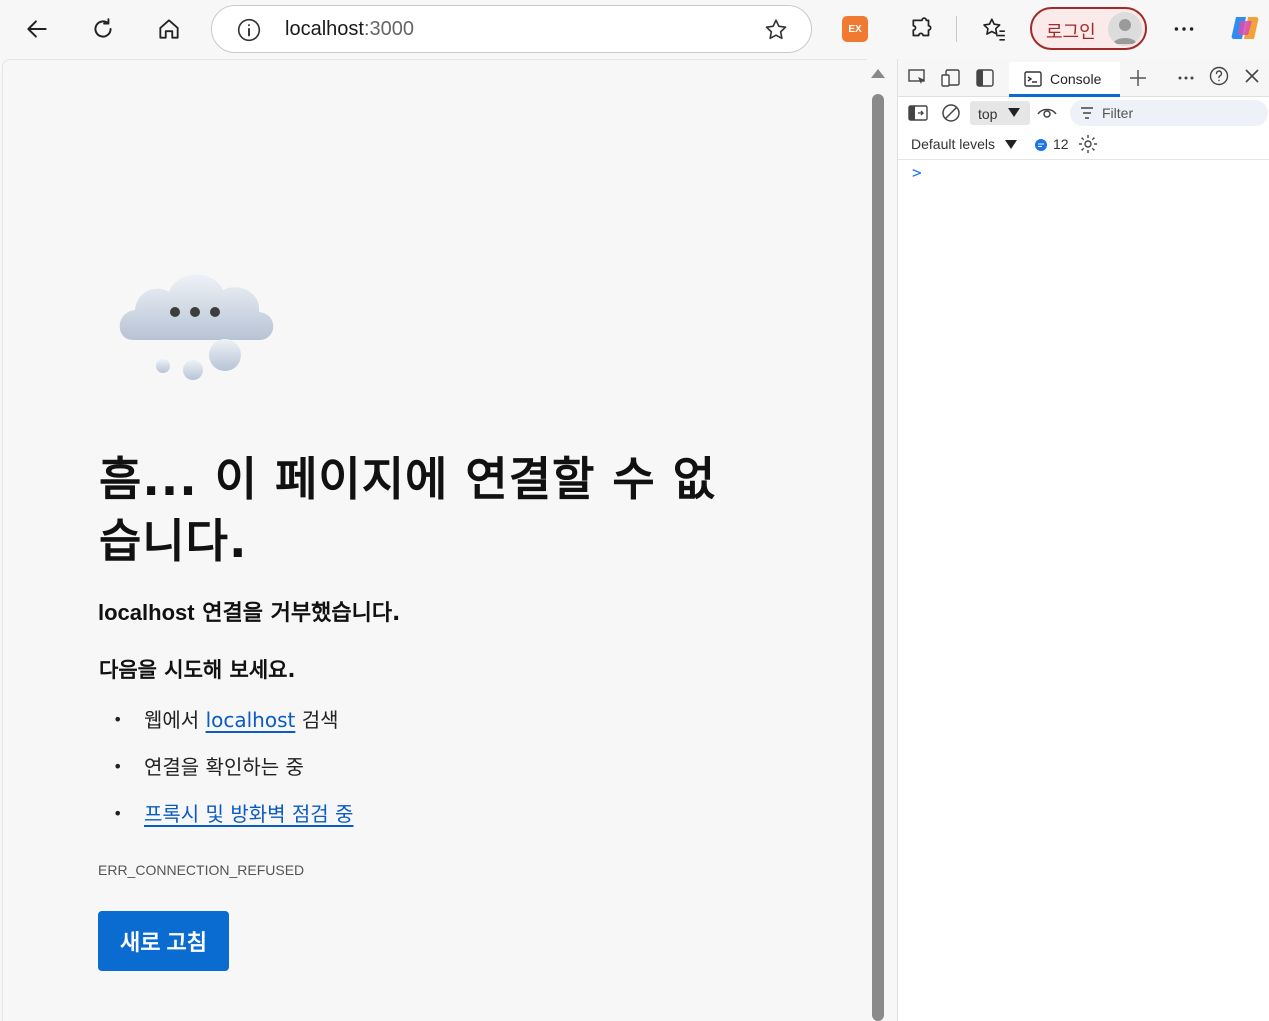 The height and width of the screenshot is (1021, 1269). I want to click on extensions-button, so click(922, 29).